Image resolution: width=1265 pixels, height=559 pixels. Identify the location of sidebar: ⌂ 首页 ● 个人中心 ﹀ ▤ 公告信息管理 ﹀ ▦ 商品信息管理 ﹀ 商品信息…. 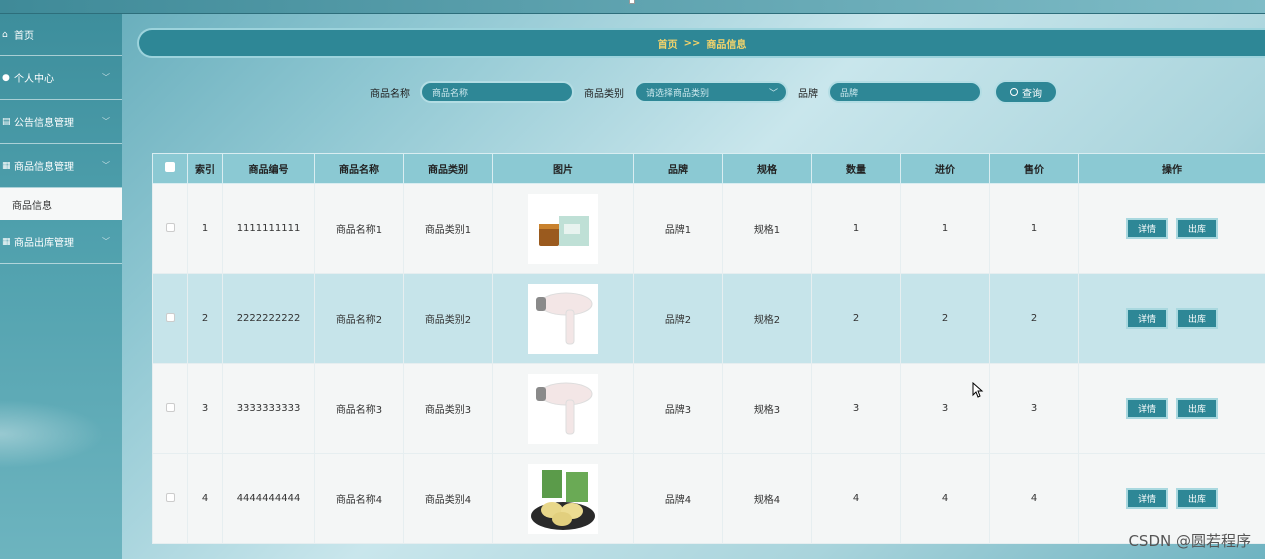
(61, 286).